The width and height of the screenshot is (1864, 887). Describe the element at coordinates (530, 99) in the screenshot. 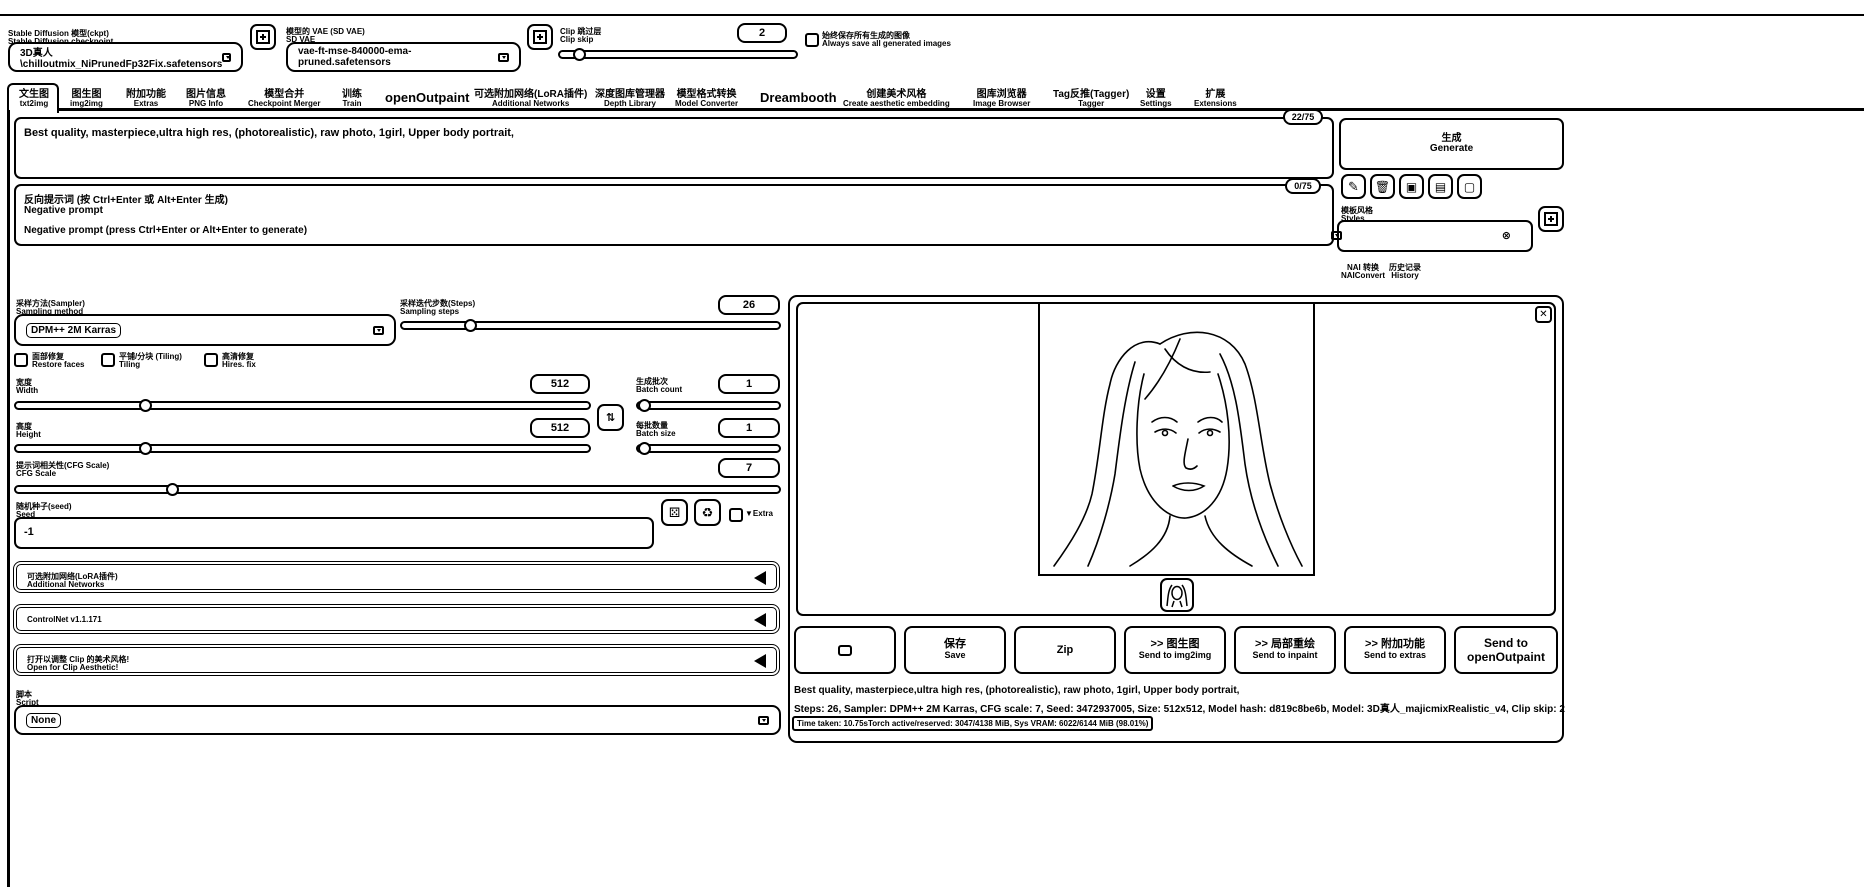

I see `tab-additional-networks: 可选附加网络(LoRA插件) Additional Networks` at that location.